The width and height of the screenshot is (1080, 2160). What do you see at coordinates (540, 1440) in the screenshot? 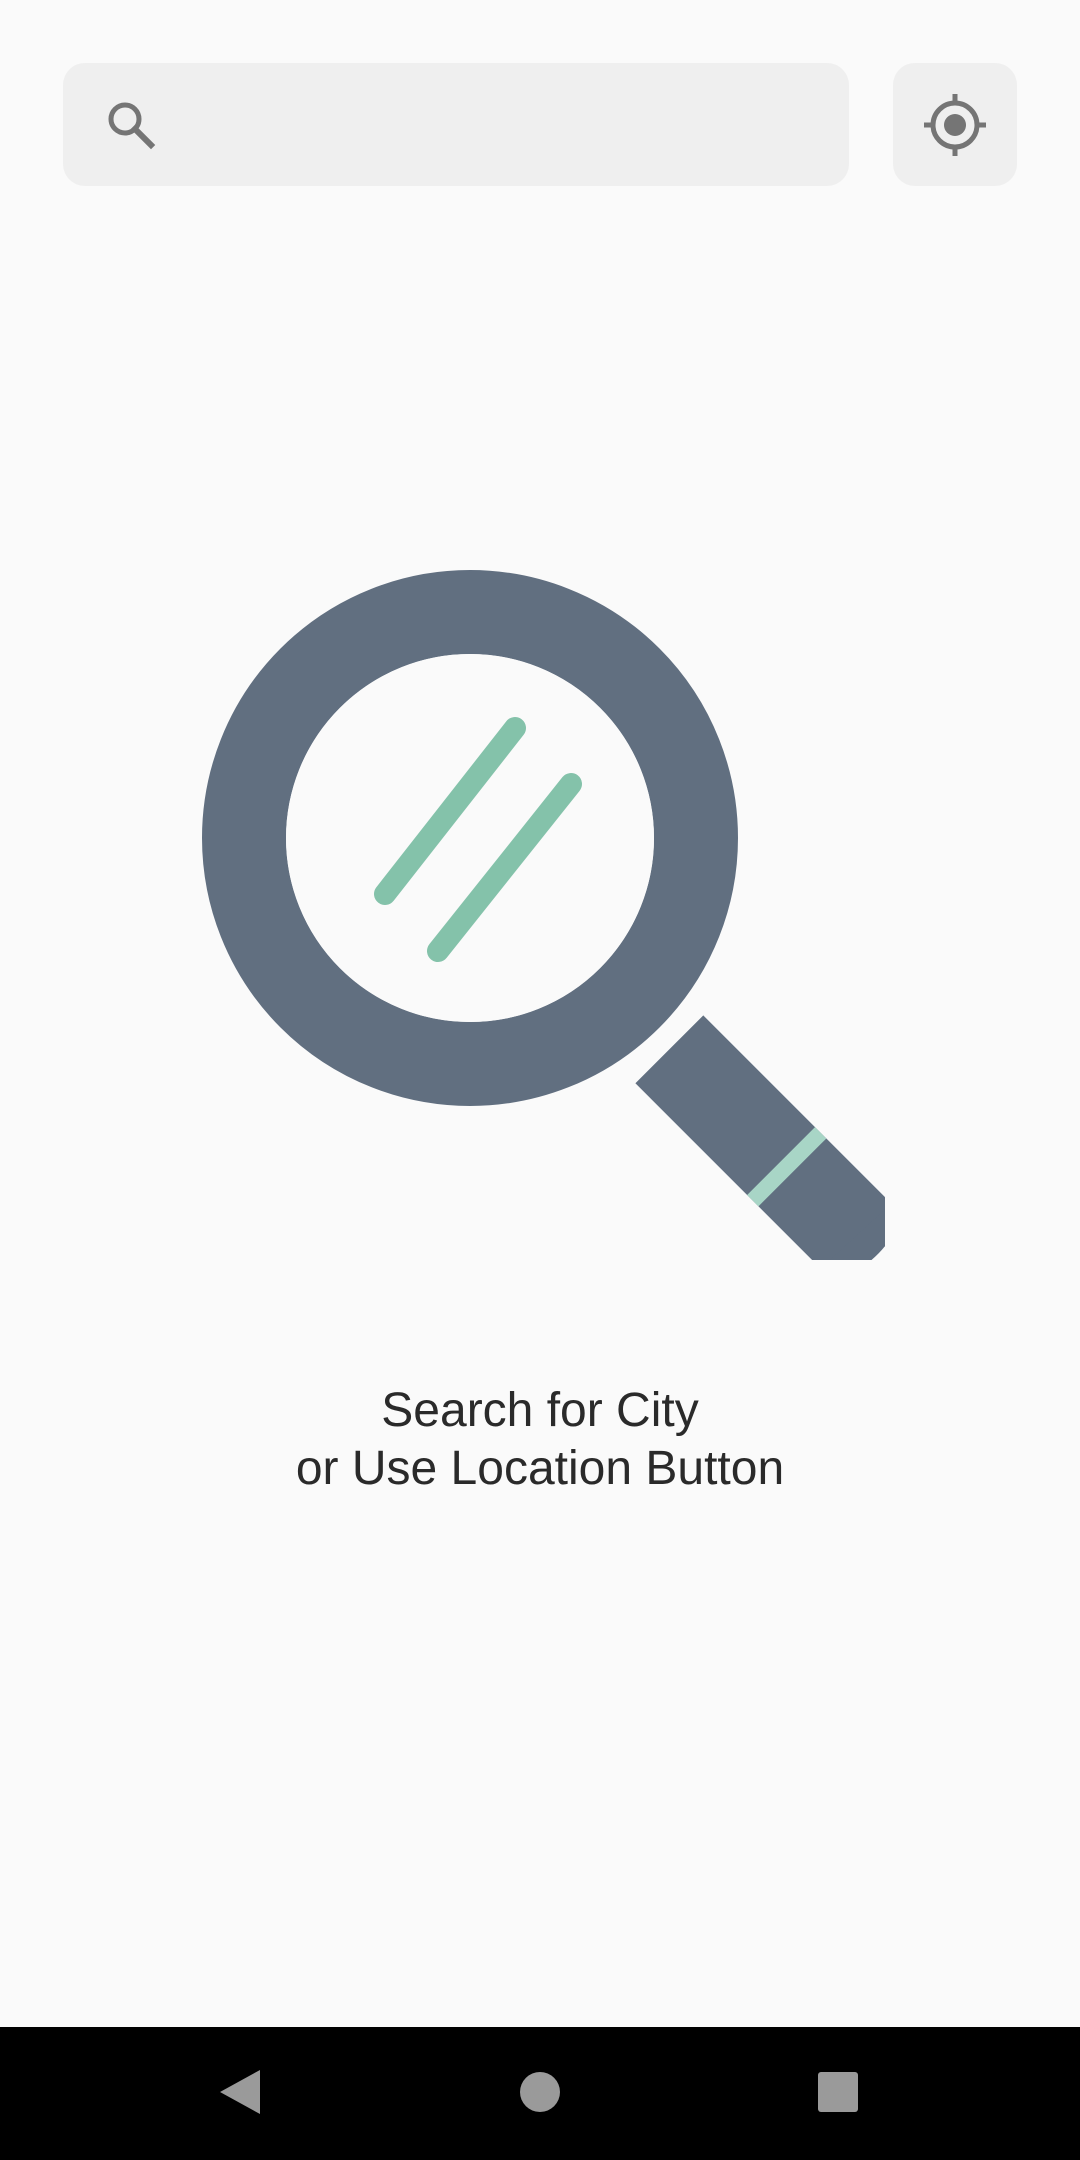
I see `empty-state-message: Search for City or Use Location Button` at bounding box center [540, 1440].